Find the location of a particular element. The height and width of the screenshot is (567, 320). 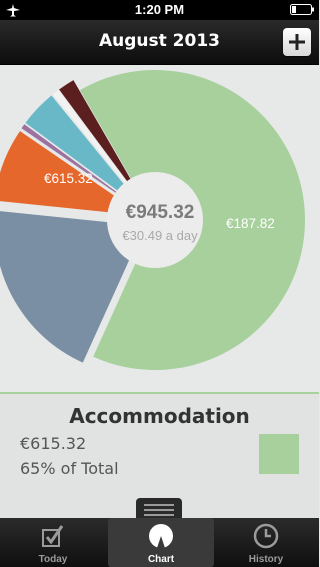

battery-icon is located at coordinates (302, 9).